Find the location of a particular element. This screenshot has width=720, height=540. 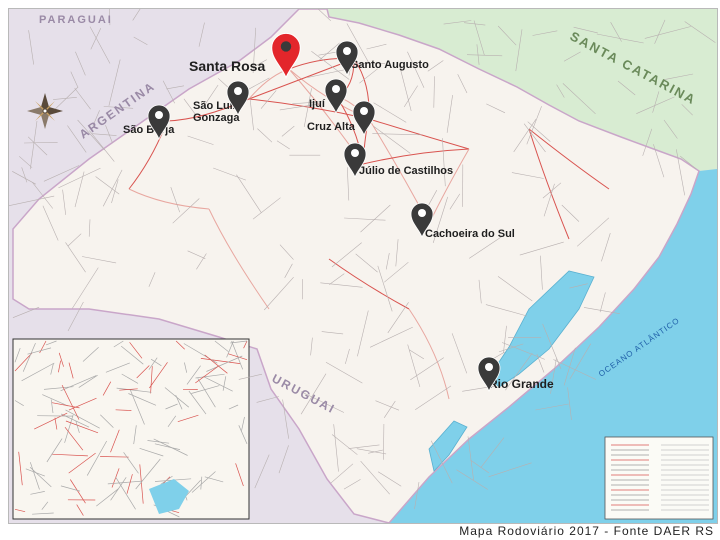

city-label-julio-de-castilhos: Júlio de Castilhos is located at coordinates (406, 171).